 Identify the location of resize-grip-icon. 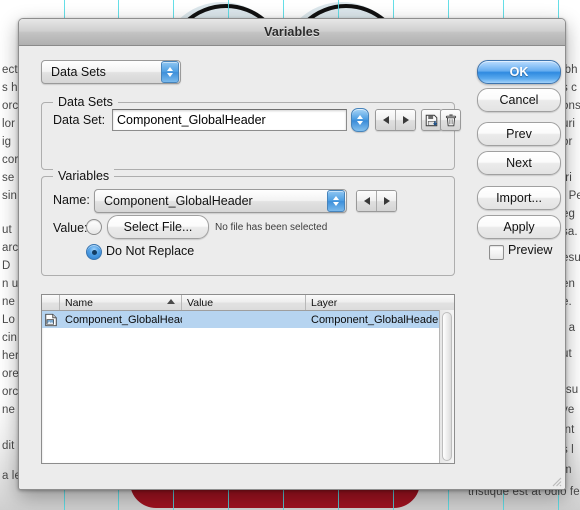
(555, 480).